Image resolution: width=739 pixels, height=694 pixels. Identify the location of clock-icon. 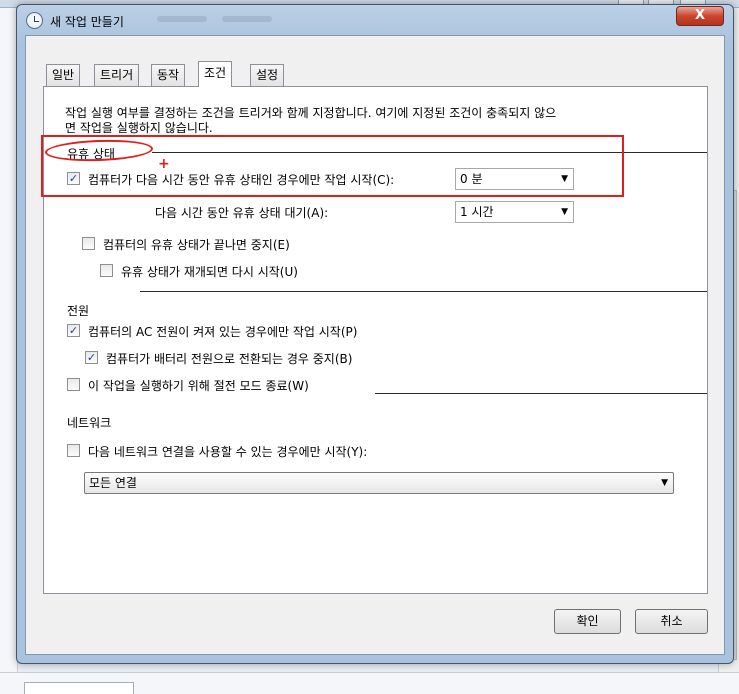
(34, 20).